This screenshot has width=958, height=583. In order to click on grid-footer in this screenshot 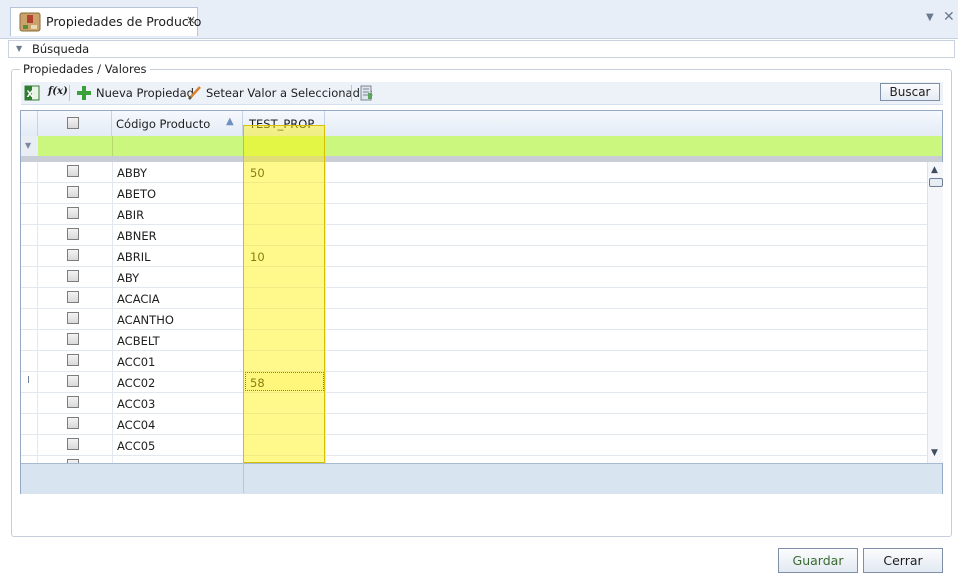, I will do `click(481, 478)`.